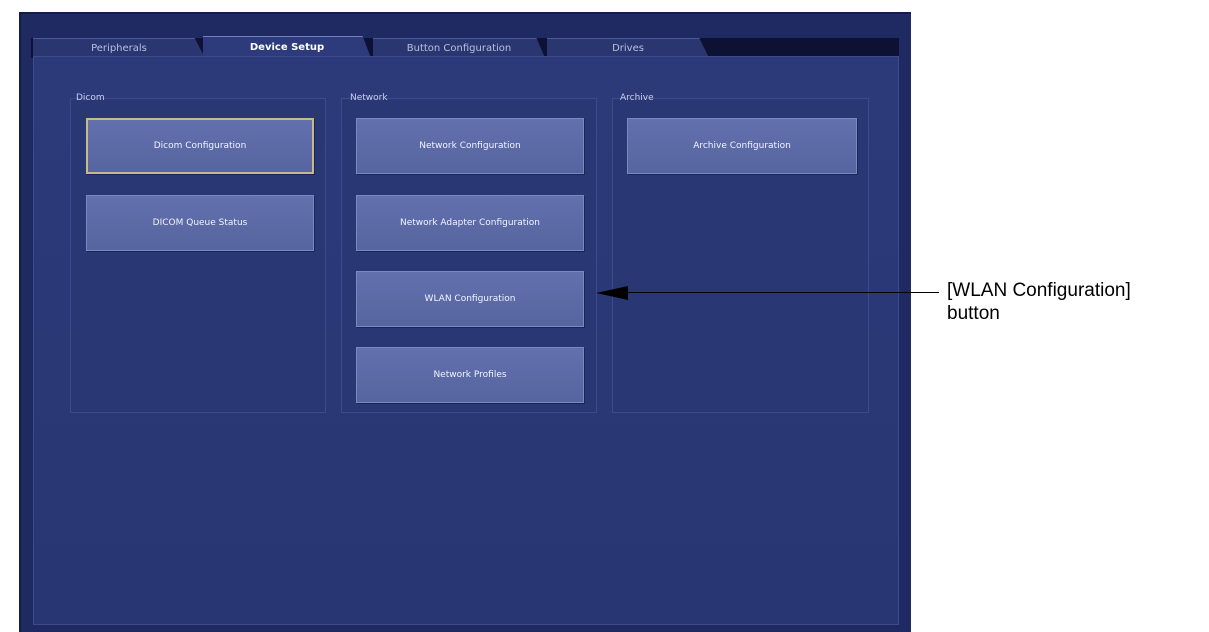  What do you see at coordinates (470, 223) in the screenshot?
I see `network-adapter-configuration-button: Network Adapter Configuration` at bounding box center [470, 223].